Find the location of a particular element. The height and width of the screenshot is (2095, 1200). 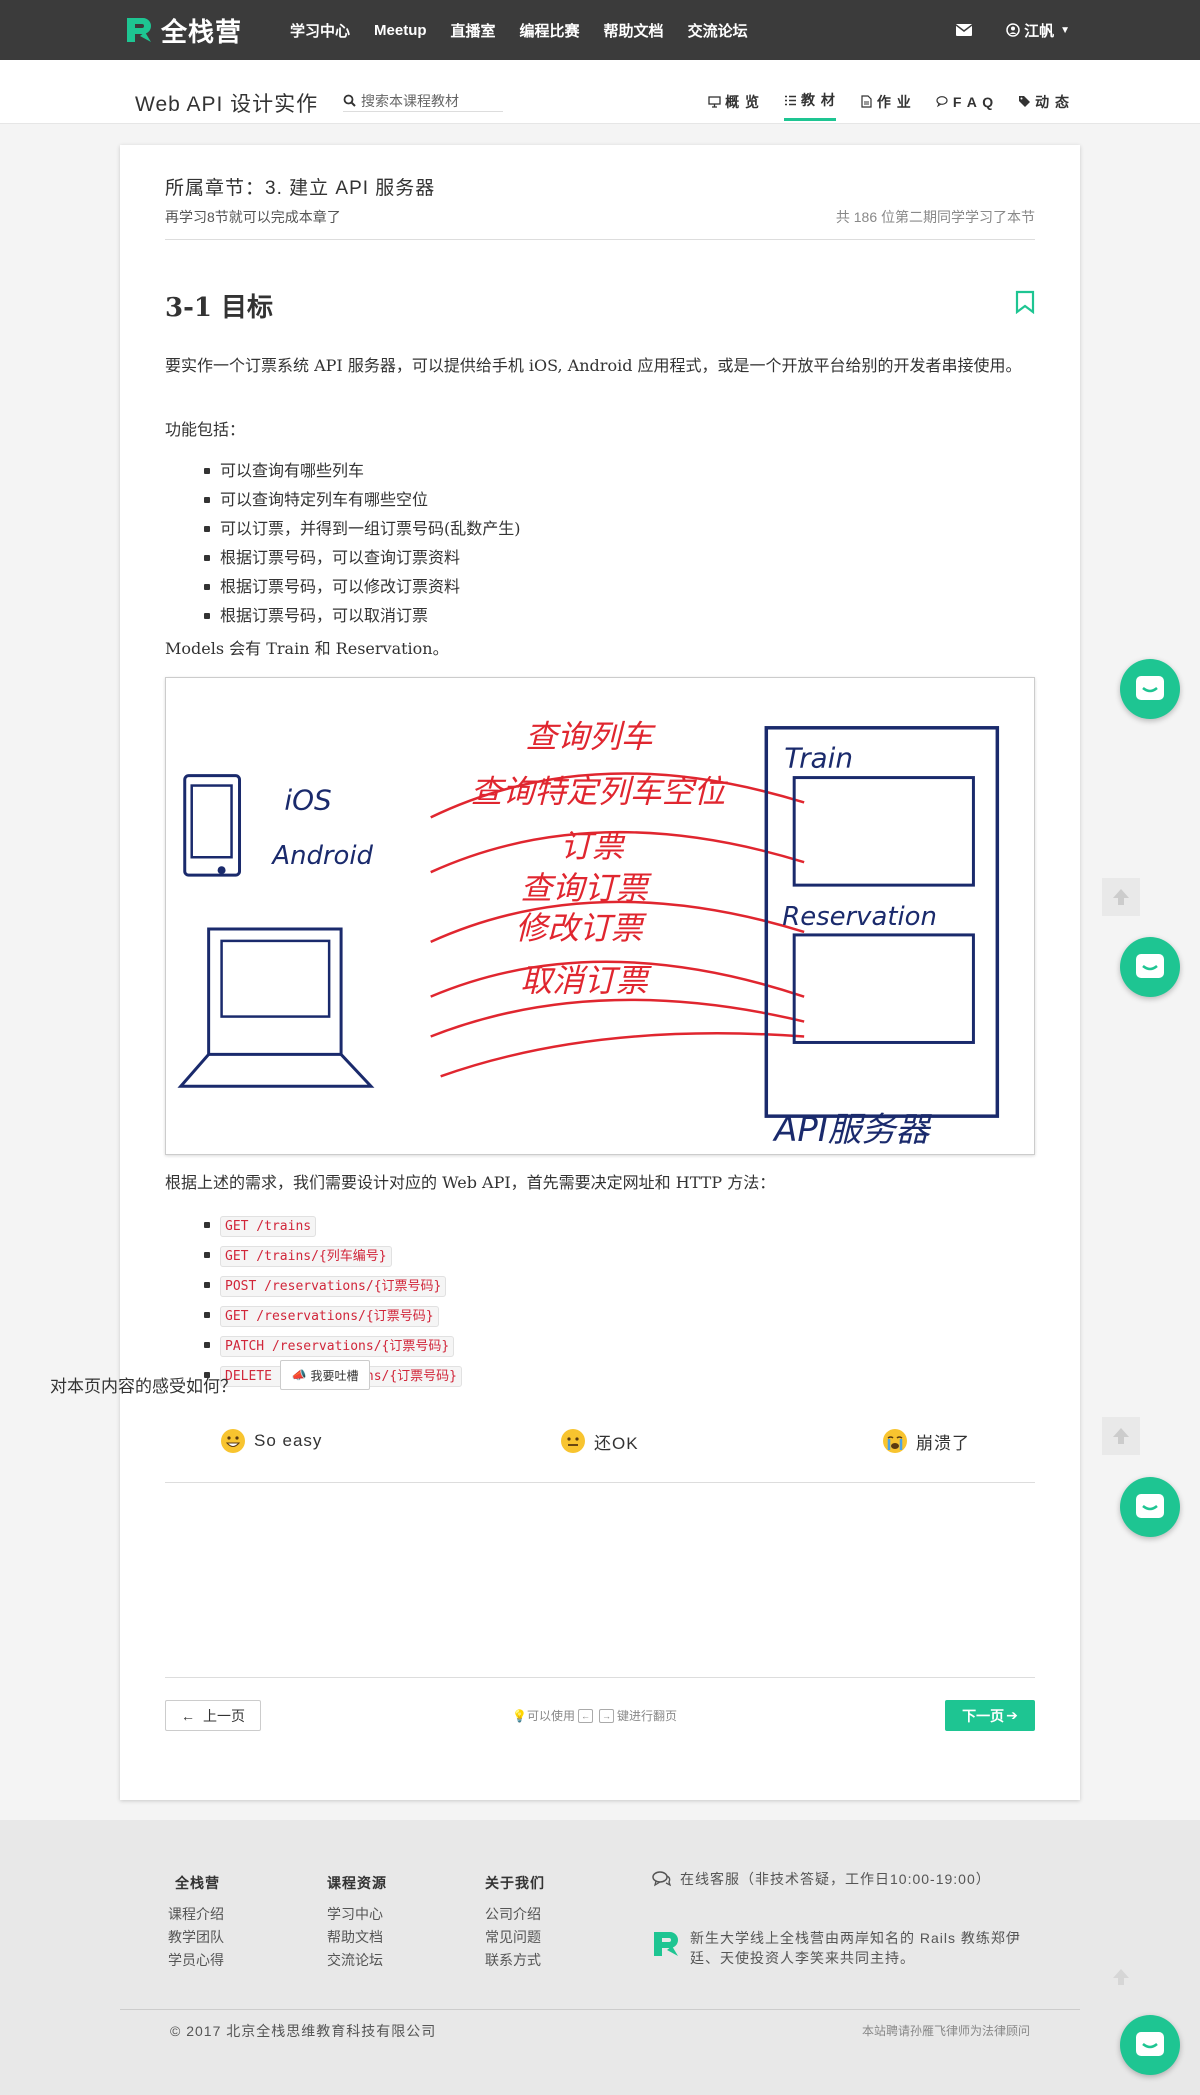

footer-col-title: 课程资源 is located at coordinates (357, 1883).